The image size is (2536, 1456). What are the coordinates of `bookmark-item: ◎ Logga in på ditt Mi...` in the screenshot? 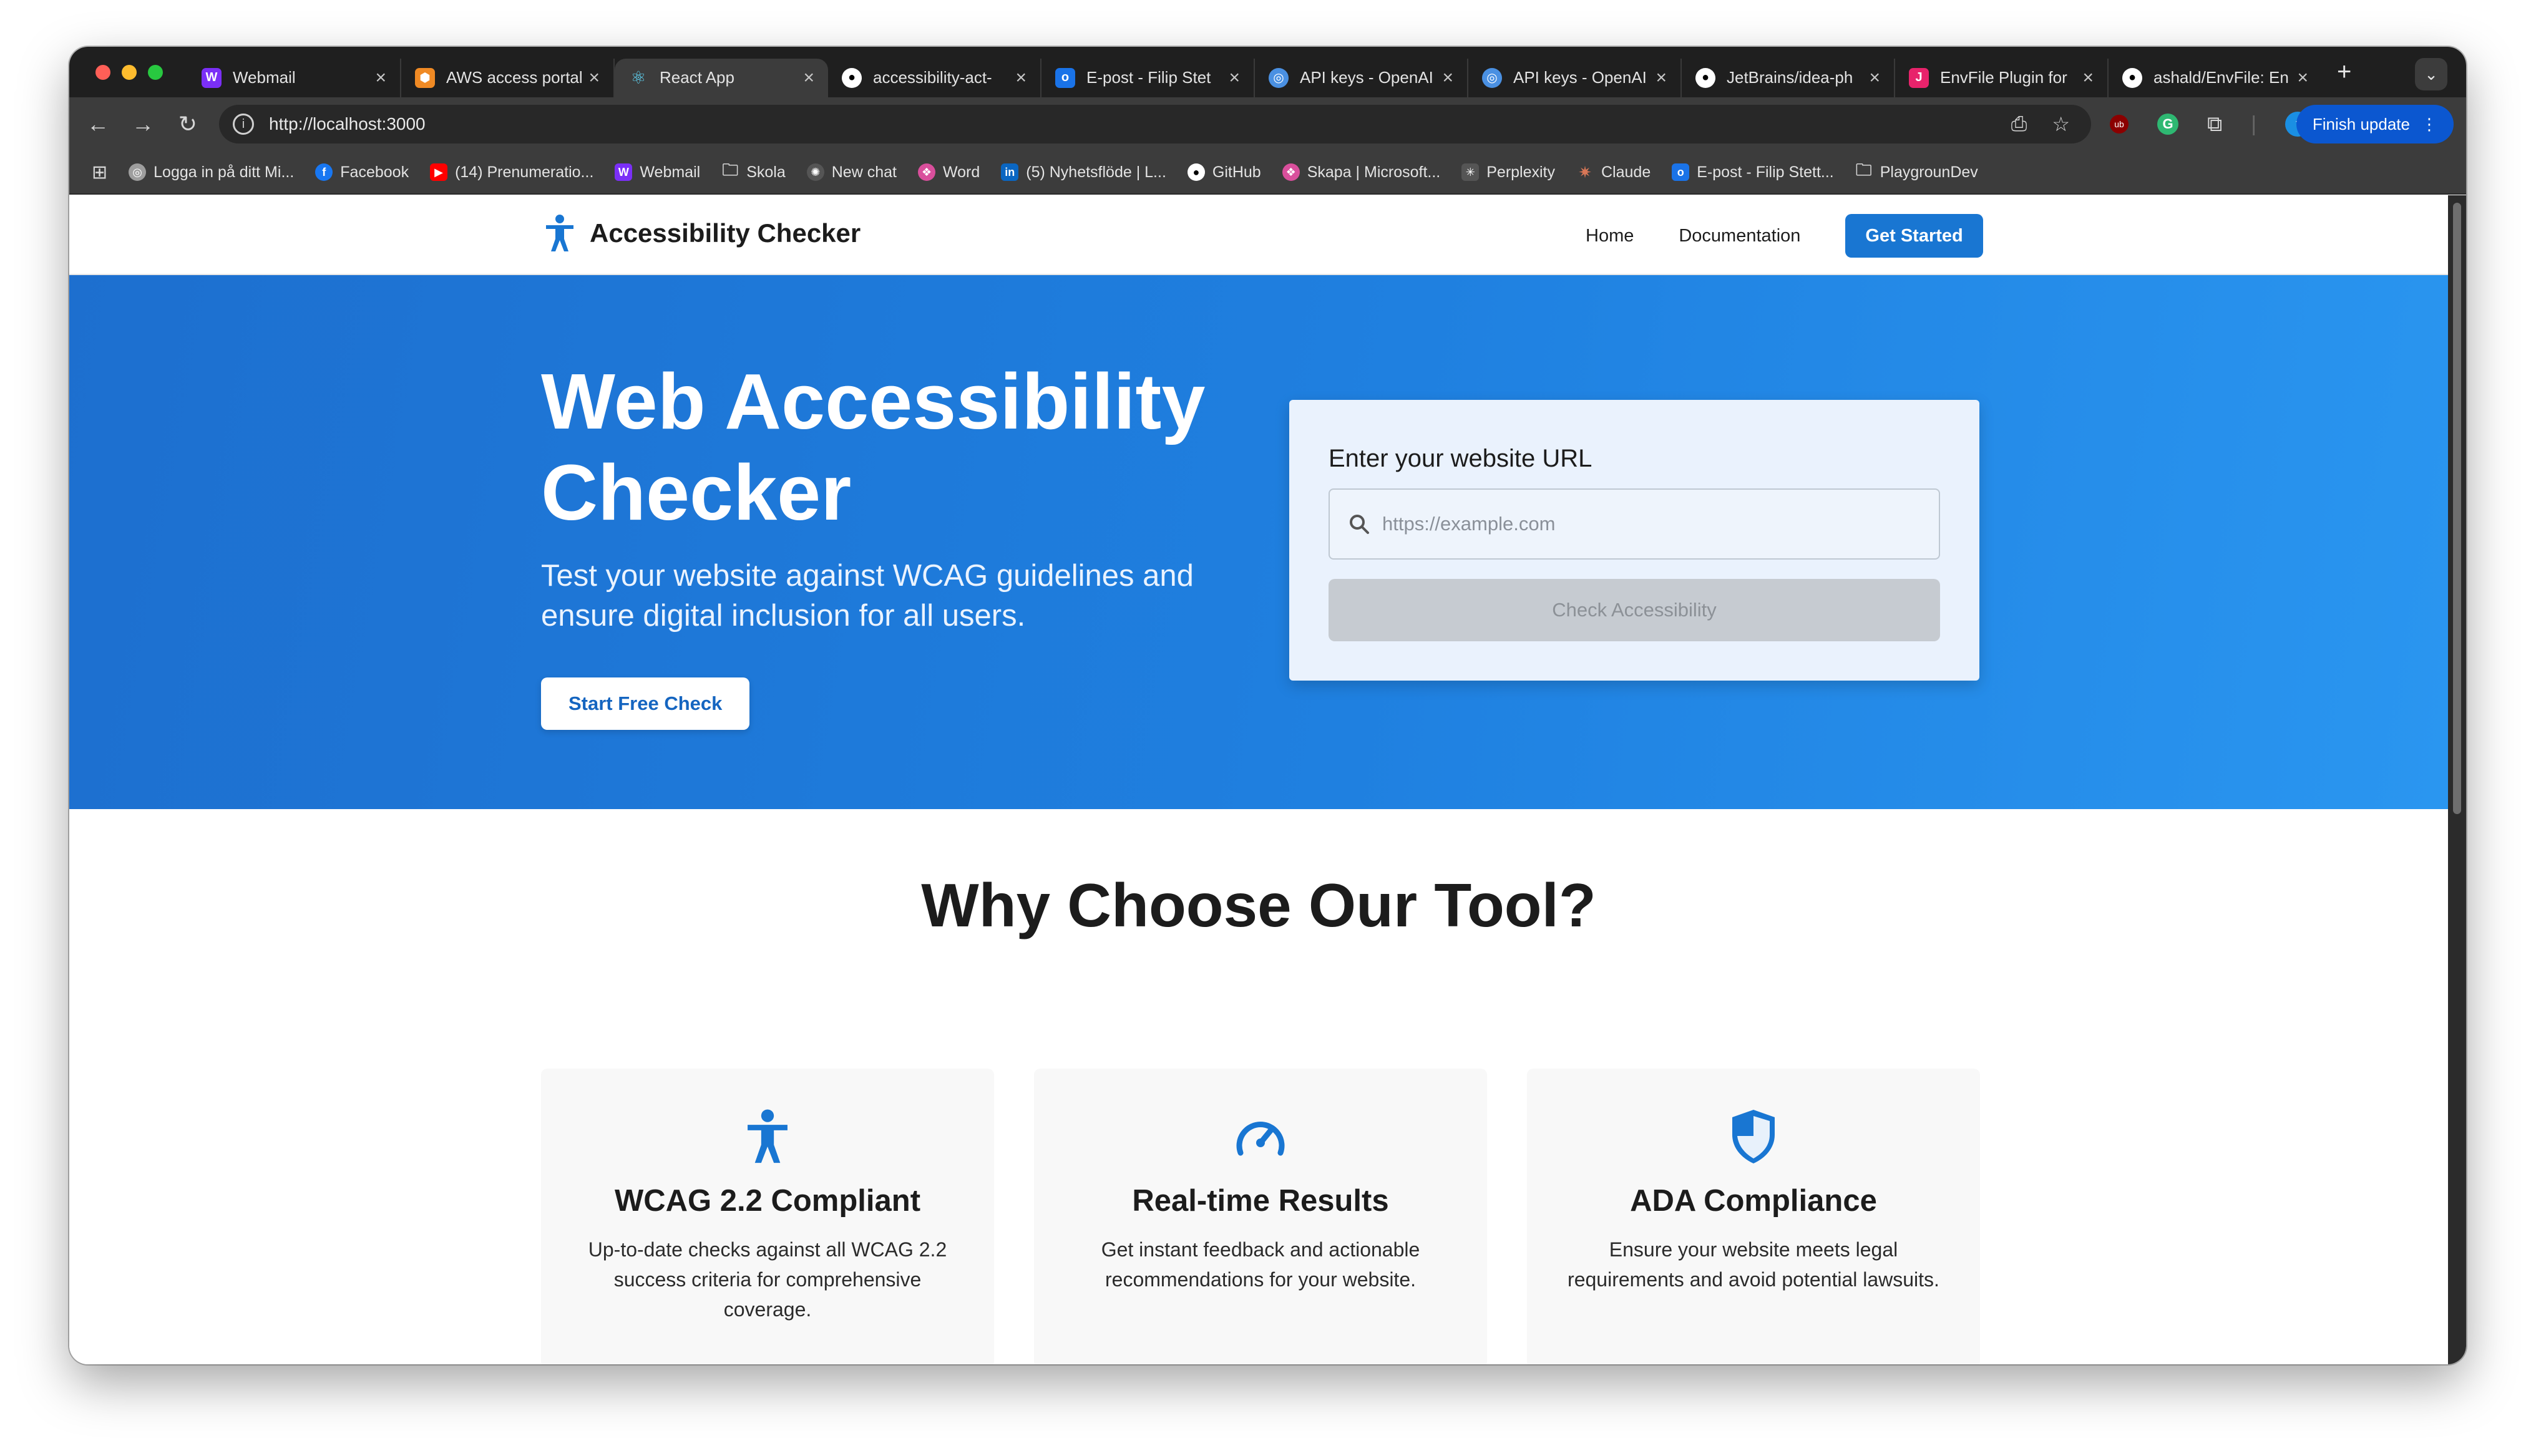 It's located at (211, 173).